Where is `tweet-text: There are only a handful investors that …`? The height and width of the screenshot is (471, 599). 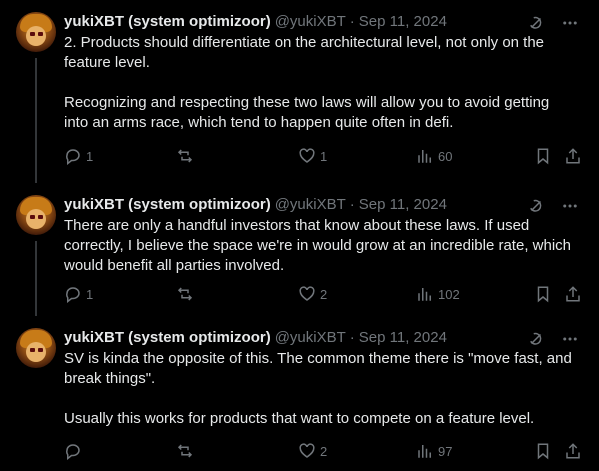 tweet-text: There are only a handful investors that … is located at coordinates (320, 245).